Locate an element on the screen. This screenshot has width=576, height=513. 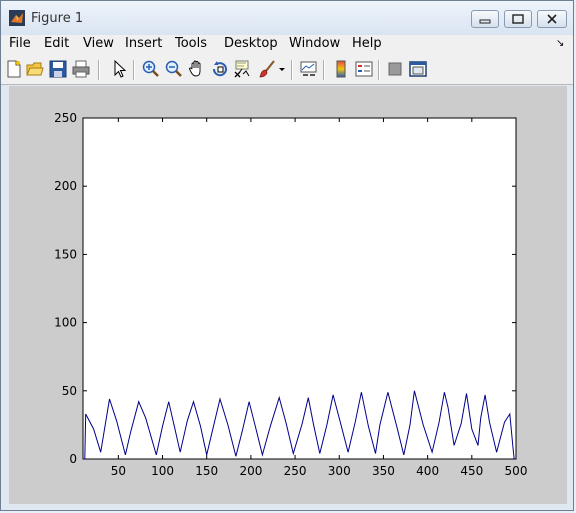
matlab-logo-icon is located at coordinates (17, 18).